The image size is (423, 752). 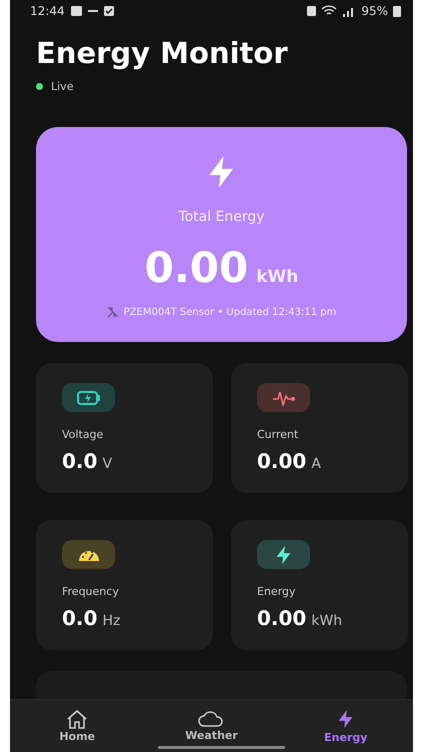 What do you see at coordinates (277, 591) in the screenshot?
I see `metric-label: Energy` at bounding box center [277, 591].